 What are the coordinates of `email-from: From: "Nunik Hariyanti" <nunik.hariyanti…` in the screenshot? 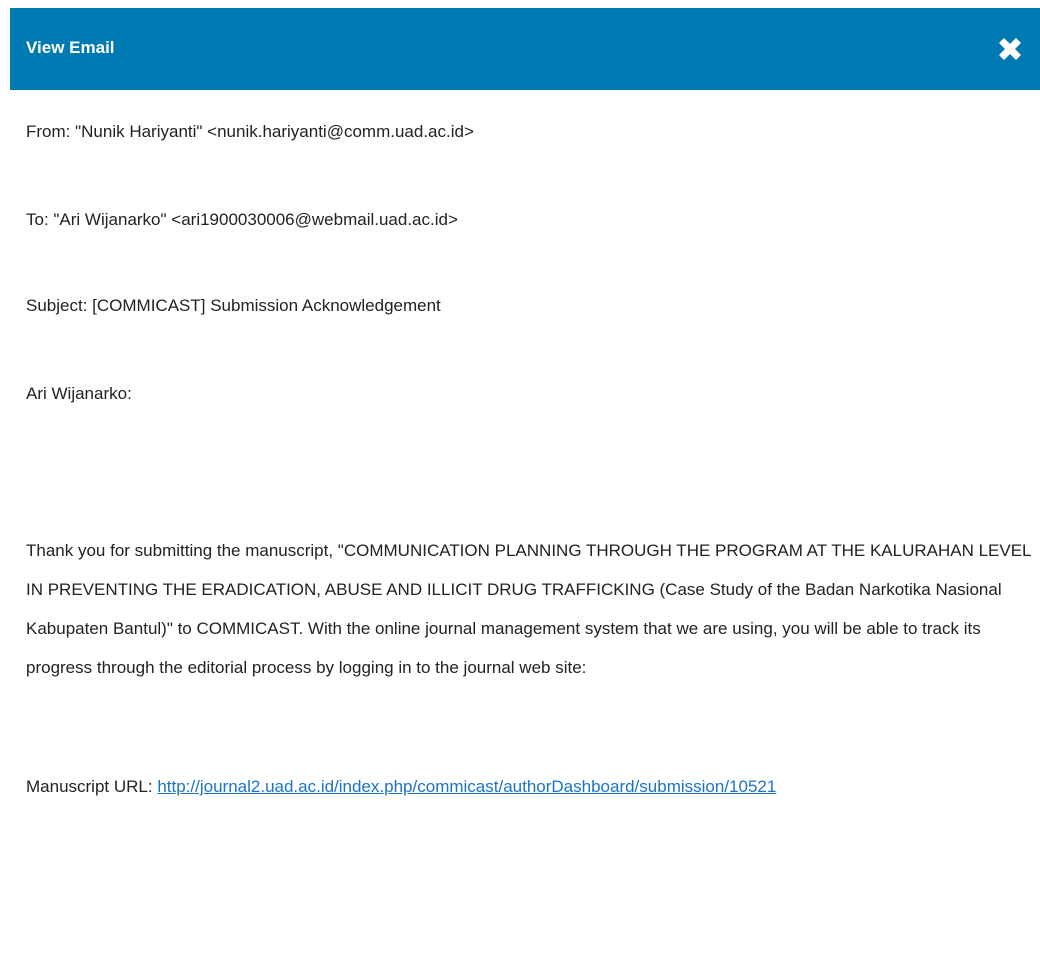 It's located at (250, 131).